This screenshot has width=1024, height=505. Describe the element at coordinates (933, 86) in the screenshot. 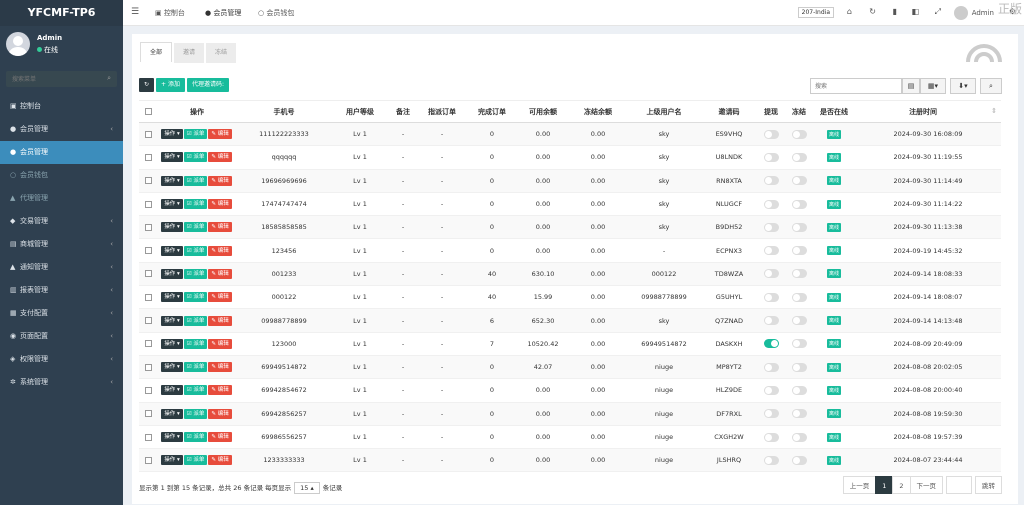

I see `columns-button: ▦▾` at that location.